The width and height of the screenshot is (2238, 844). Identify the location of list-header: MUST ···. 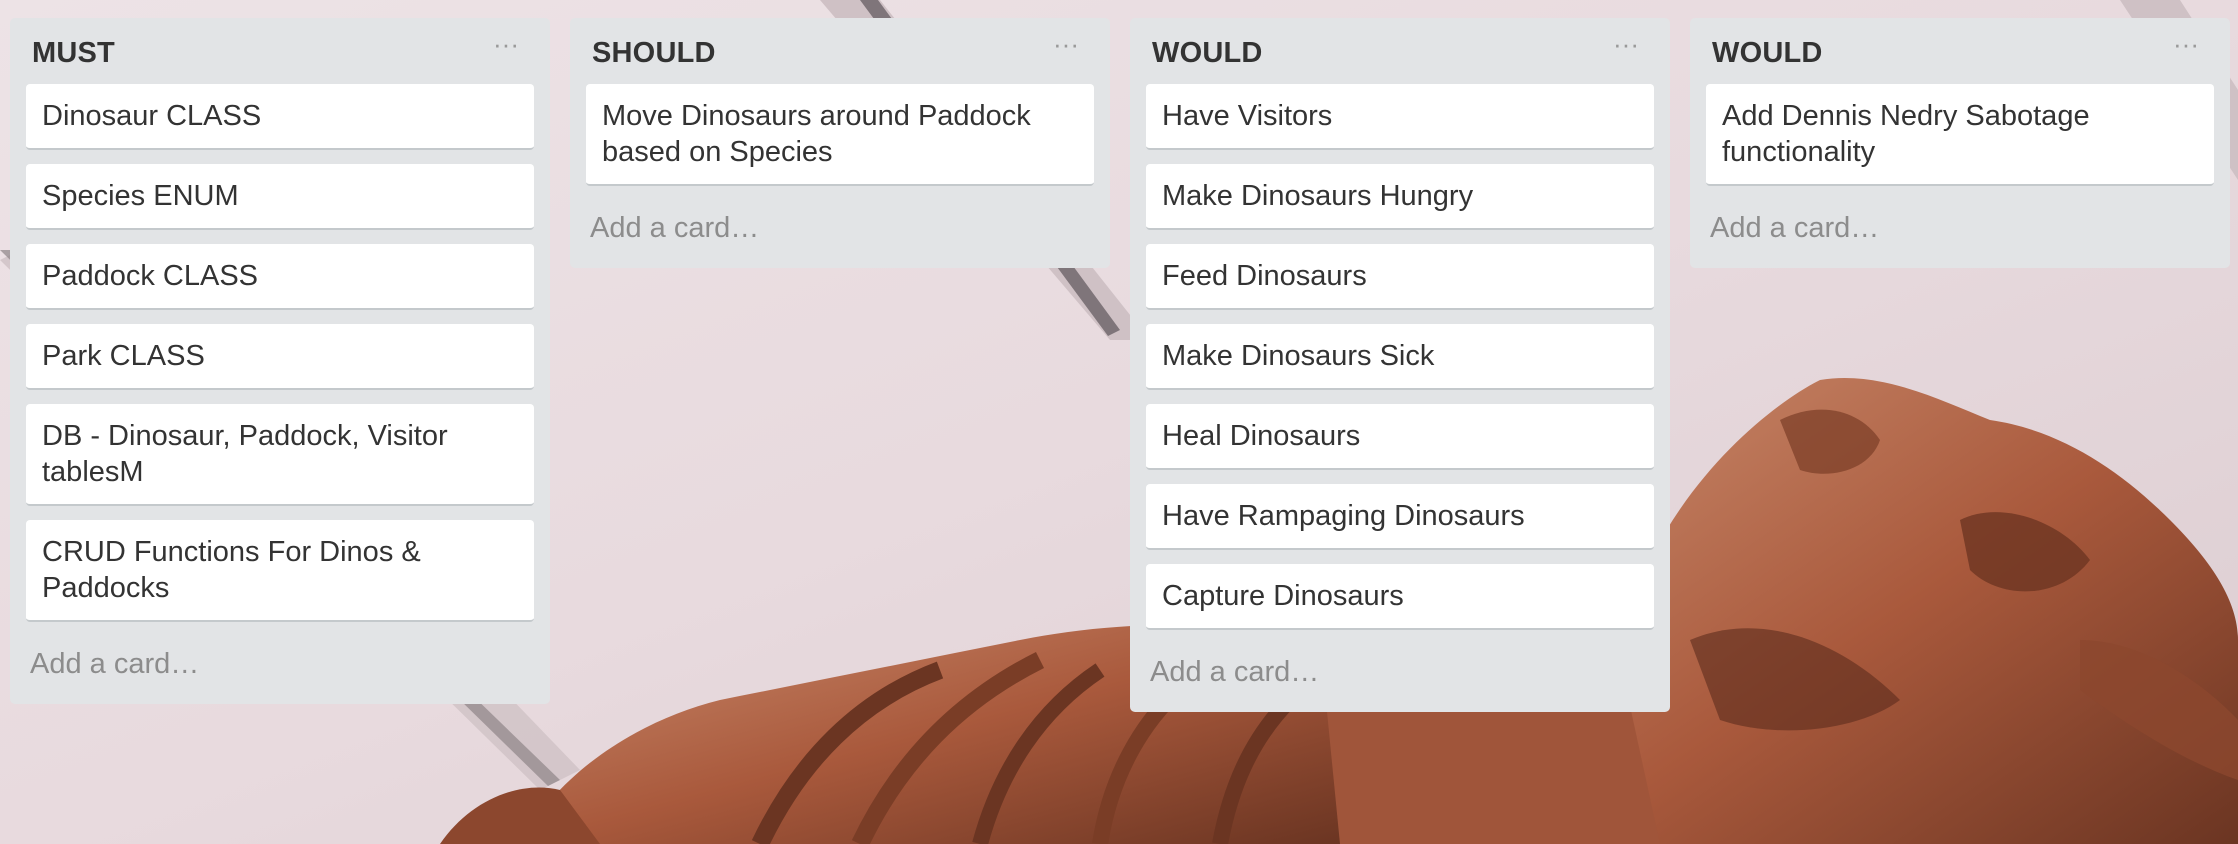
(280, 51).